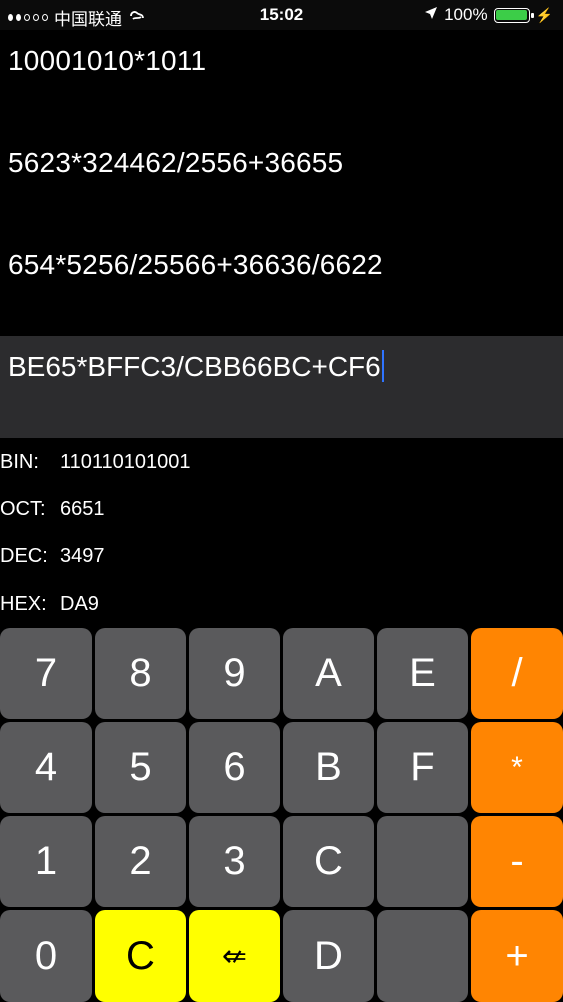  Describe the element at coordinates (234, 767) in the screenshot. I see `key-6: 6` at that location.